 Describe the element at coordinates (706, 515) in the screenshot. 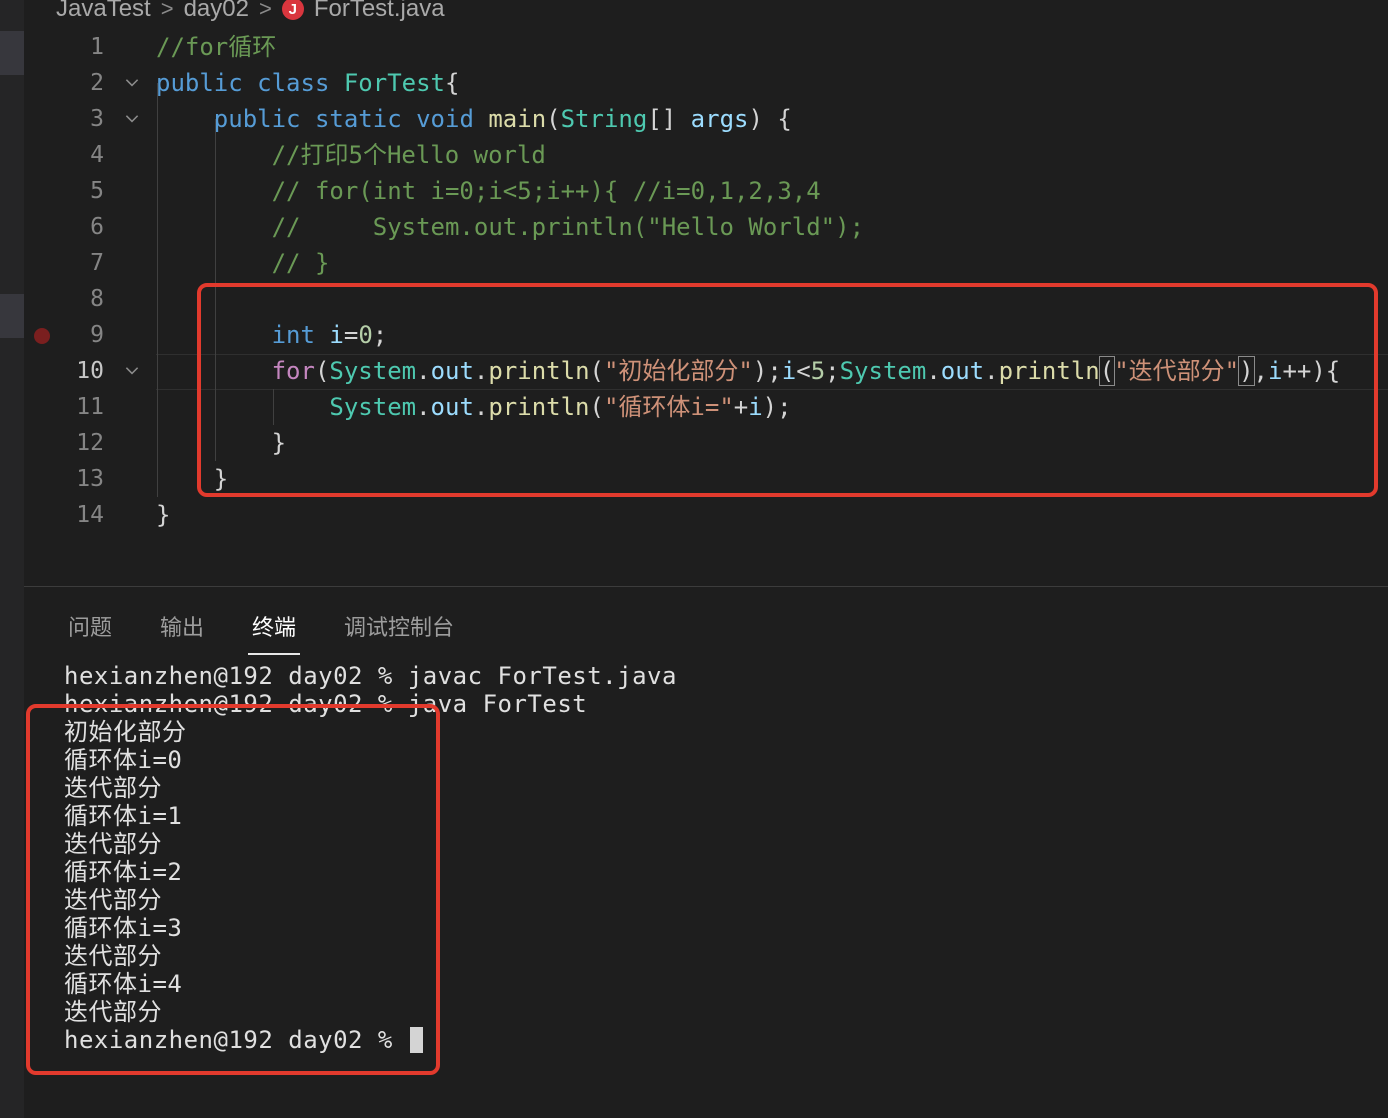

I see `code-line: 14}` at that location.